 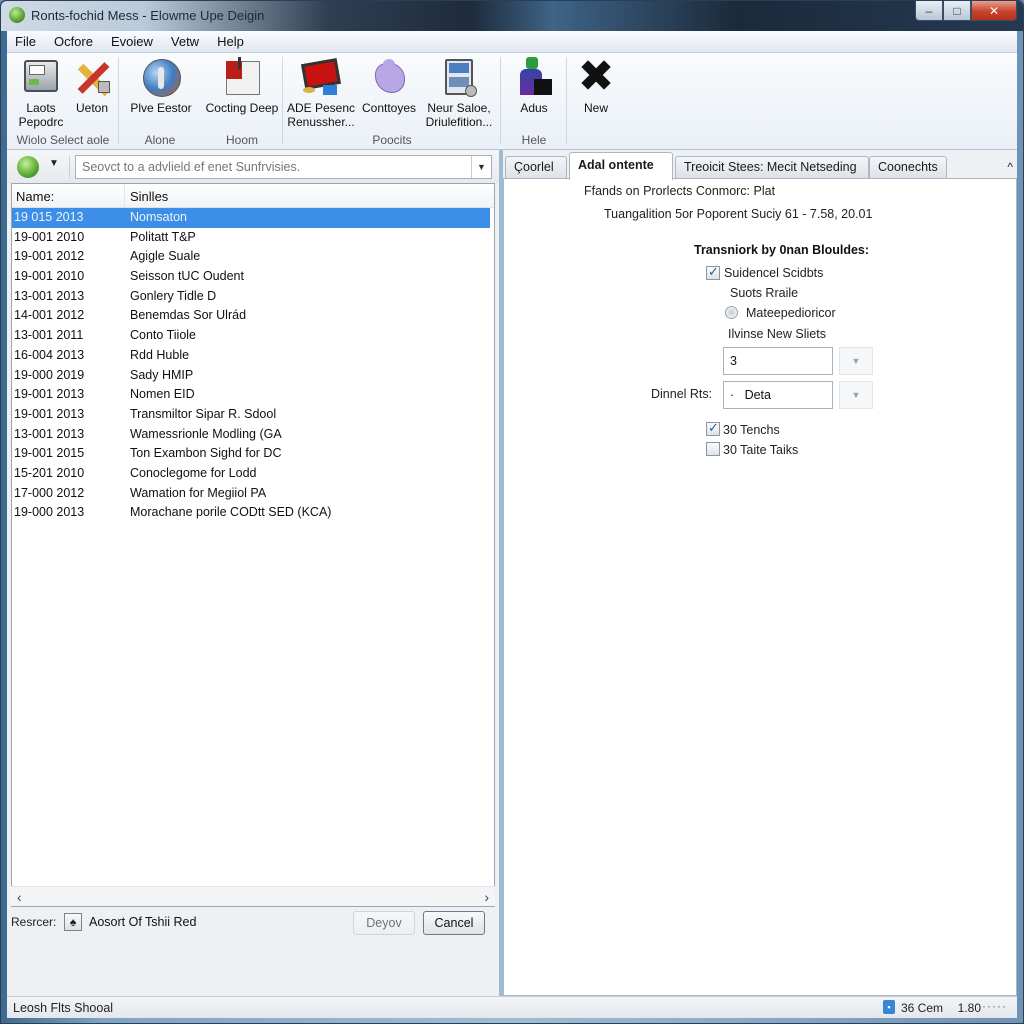 What do you see at coordinates (63, 1008) in the screenshot?
I see `status-text: Leosh Flts Shooal` at bounding box center [63, 1008].